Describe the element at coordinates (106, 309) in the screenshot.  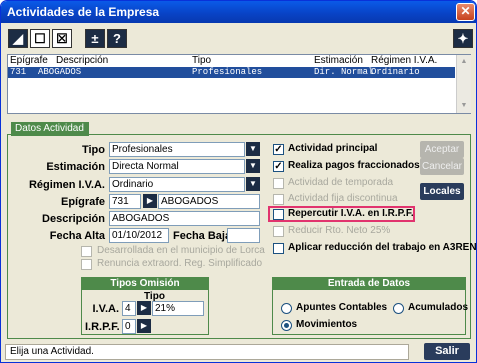
I see `iva-label: I.V.A.` at that location.